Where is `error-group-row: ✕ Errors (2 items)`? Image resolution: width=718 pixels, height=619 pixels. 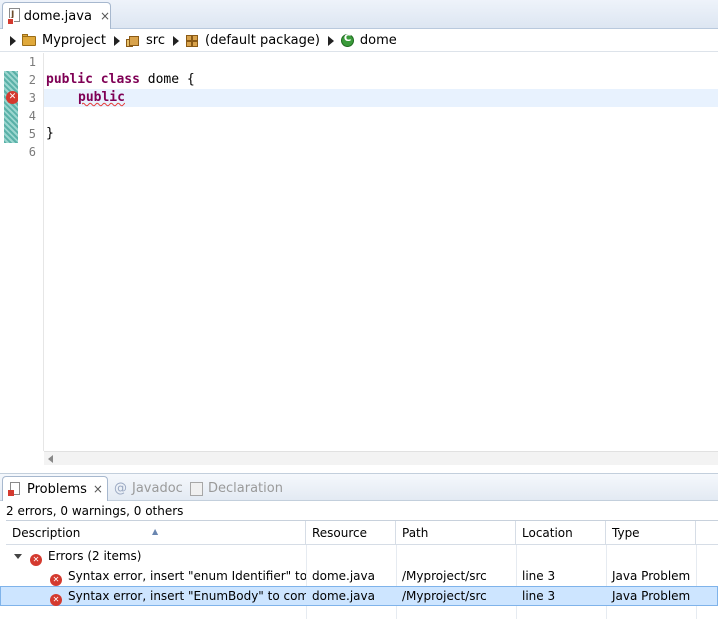
error-group-row: ✕ Errors (2 items) is located at coordinates (362, 556).